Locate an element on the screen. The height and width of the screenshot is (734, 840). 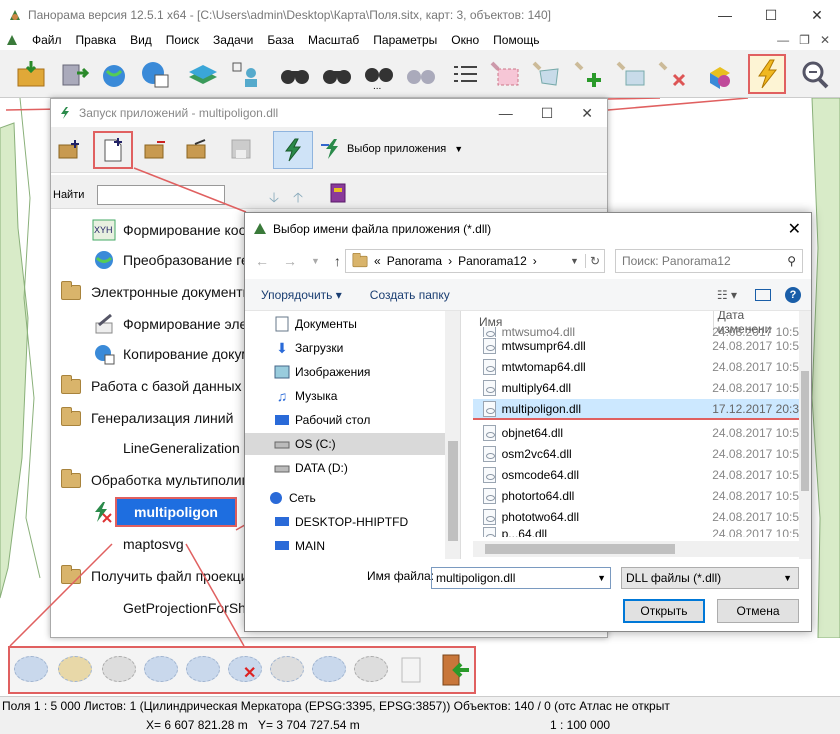
table-row: objnet64.dll 24.08.2017 10:5 is located at coordinates (636, 432).